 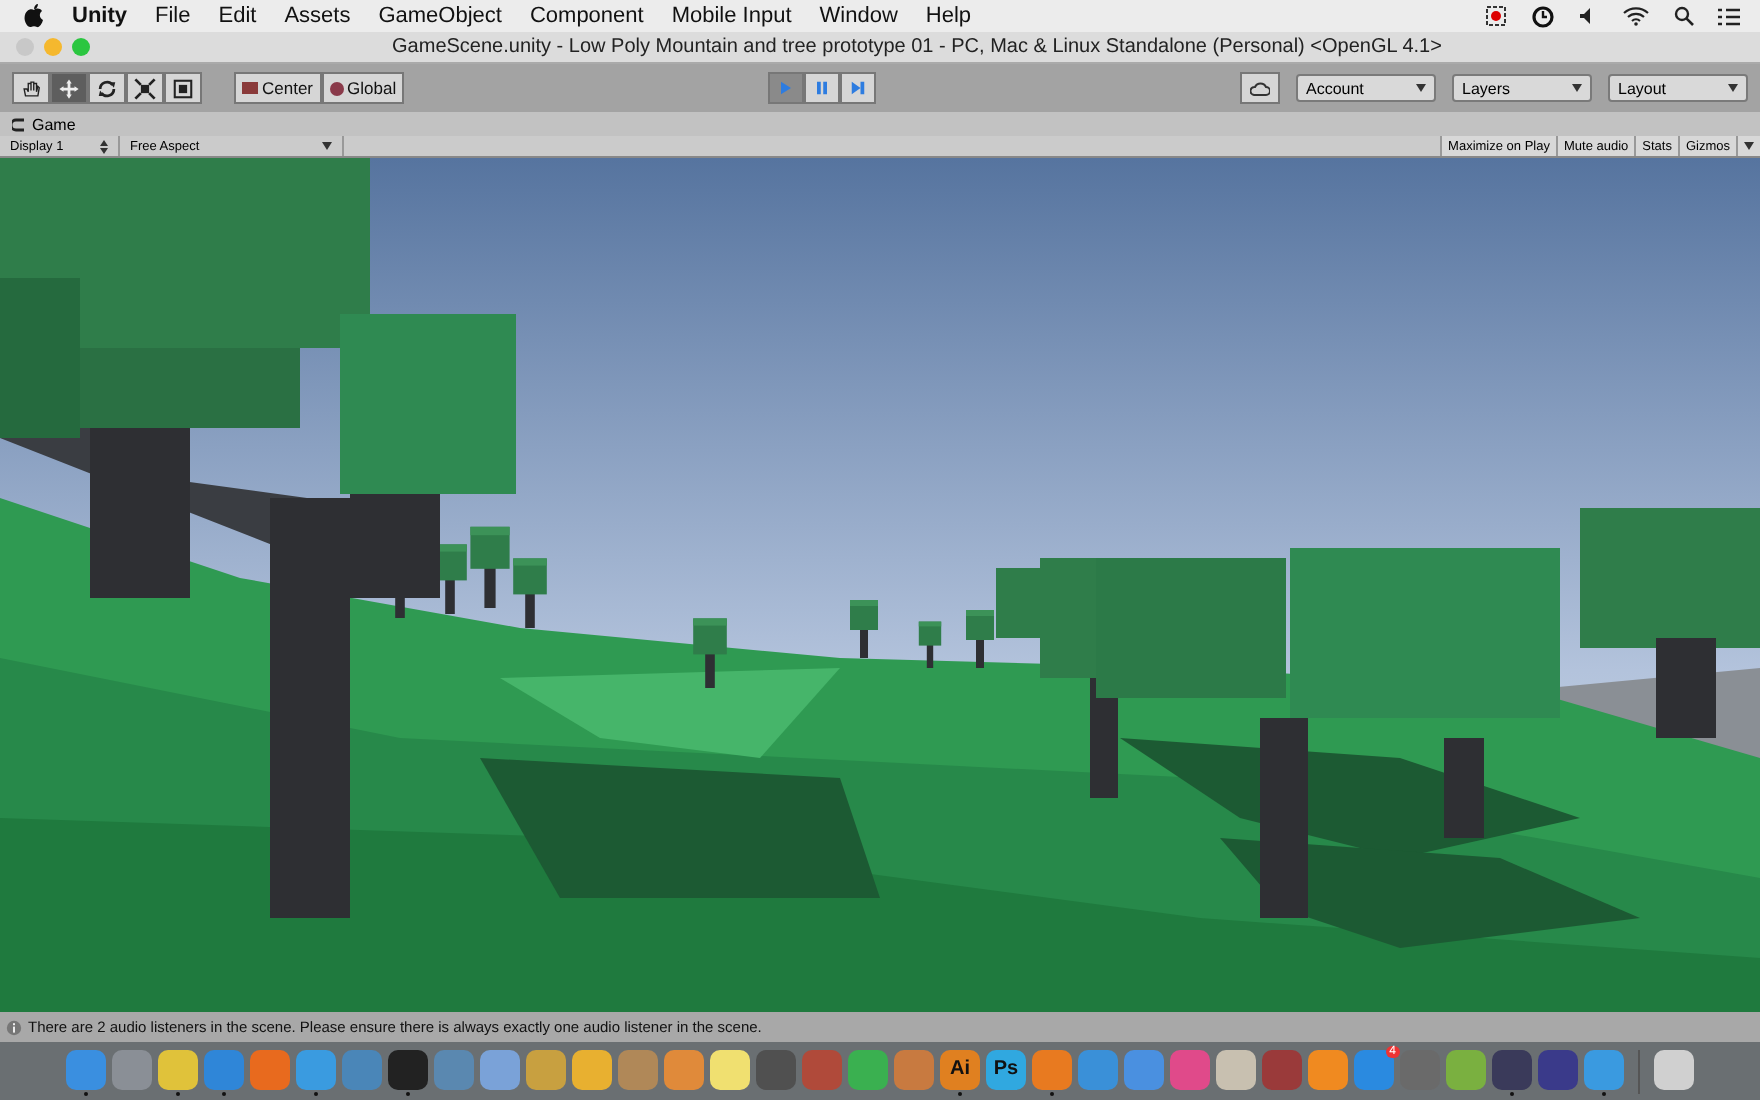 I want to click on step-icon, so click(x=858, y=88).